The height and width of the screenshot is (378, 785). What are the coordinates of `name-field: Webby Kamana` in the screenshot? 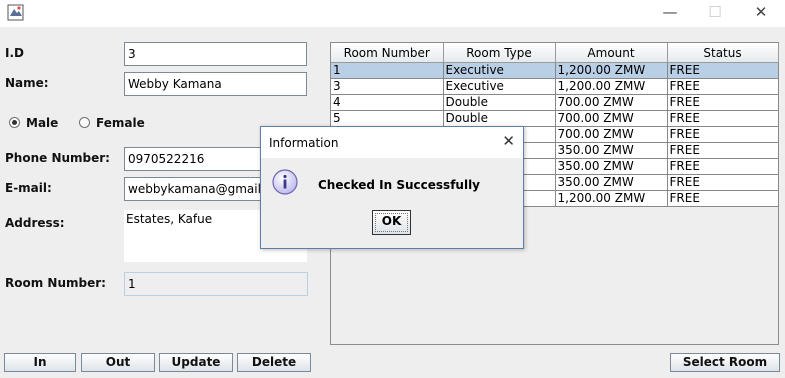 It's located at (215, 84).